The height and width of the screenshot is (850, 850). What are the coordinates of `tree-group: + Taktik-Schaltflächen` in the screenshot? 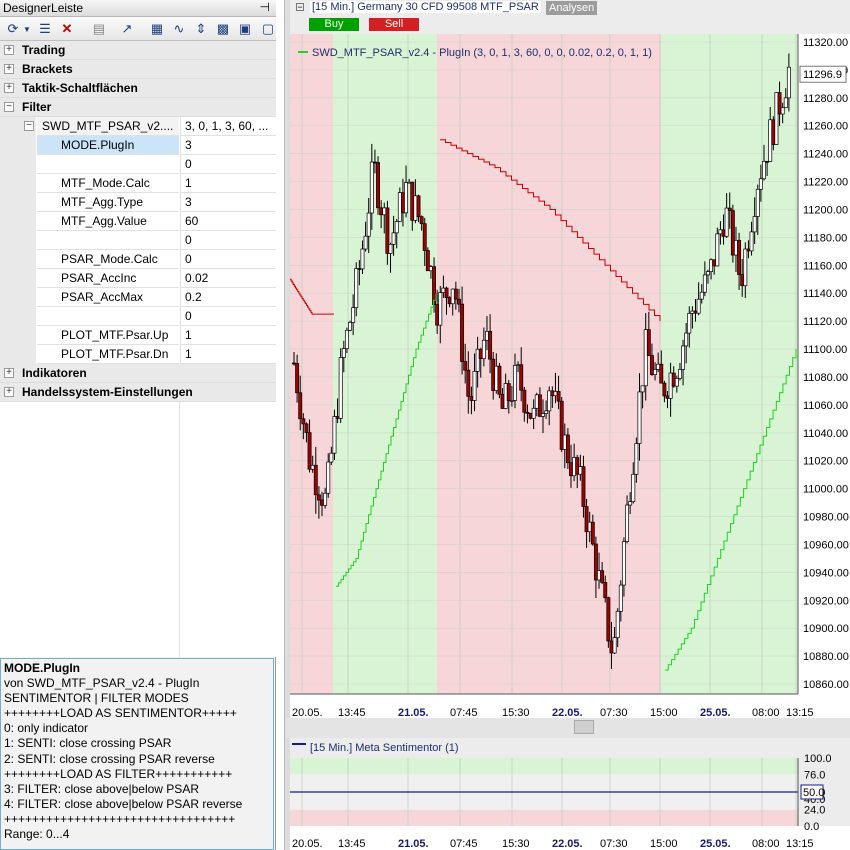 It's located at (138, 88).